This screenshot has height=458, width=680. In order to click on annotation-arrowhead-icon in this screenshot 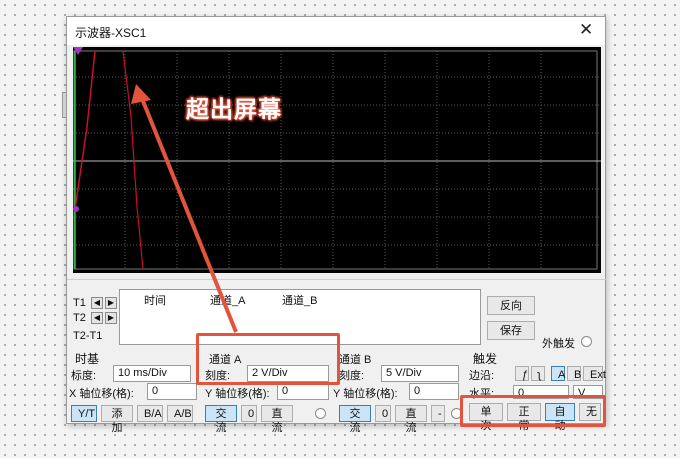, I will do `click(141, 94)`.